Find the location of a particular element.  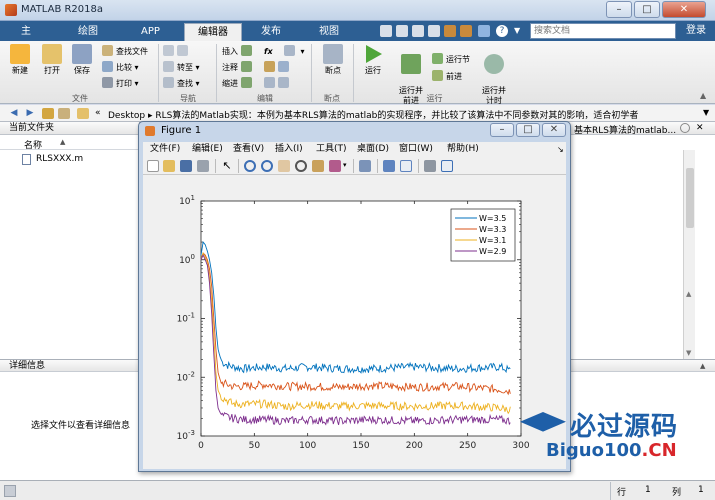

help-icon: ? is located at coordinates (502, 31).